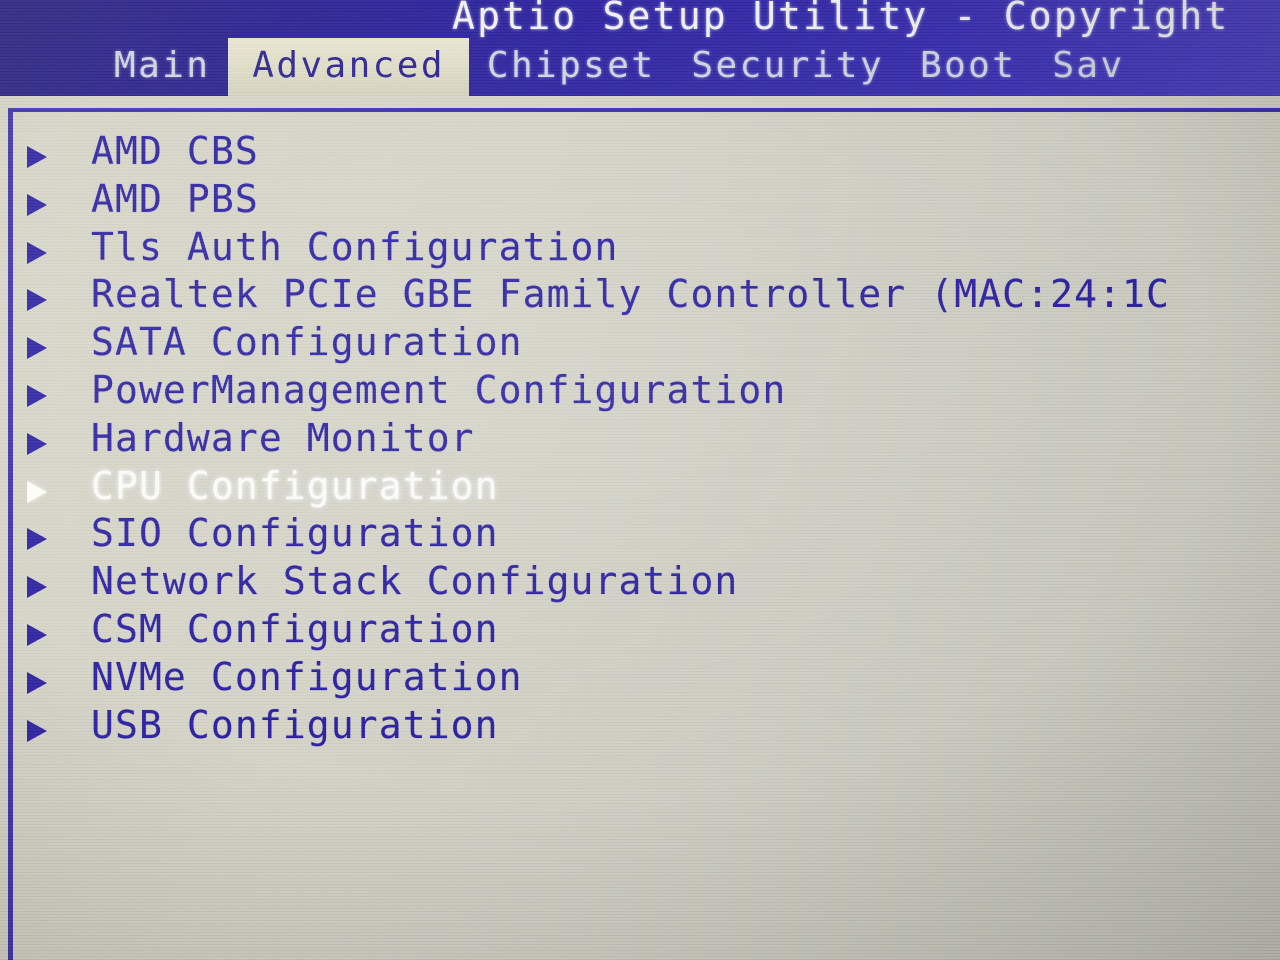  I want to click on menu-item-label: AMD PBS, so click(175, 200).